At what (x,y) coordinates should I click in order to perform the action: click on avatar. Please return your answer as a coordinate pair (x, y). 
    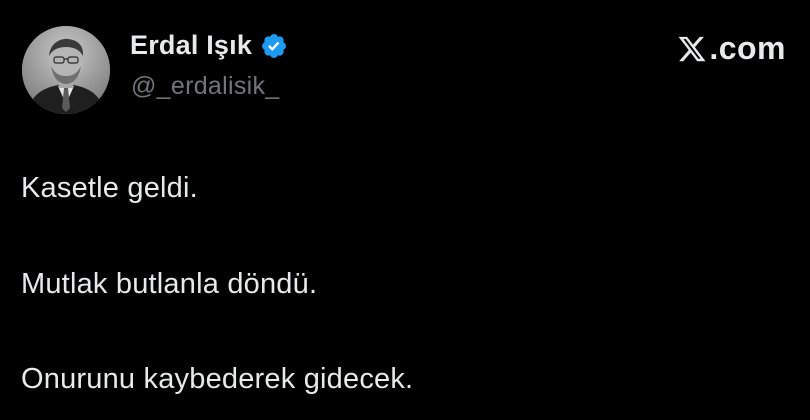
    Looking at the image, I should click on (66, 70).